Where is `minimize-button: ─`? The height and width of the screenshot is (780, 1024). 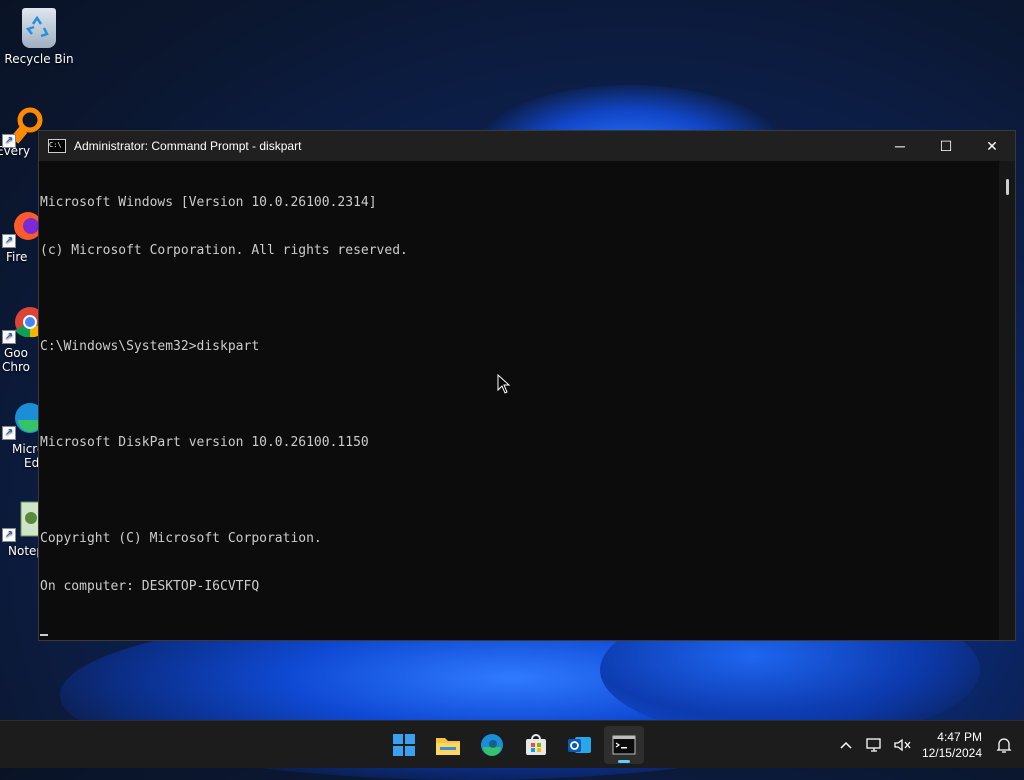
minimize-button: ─ is located at coordinates (900, 146).